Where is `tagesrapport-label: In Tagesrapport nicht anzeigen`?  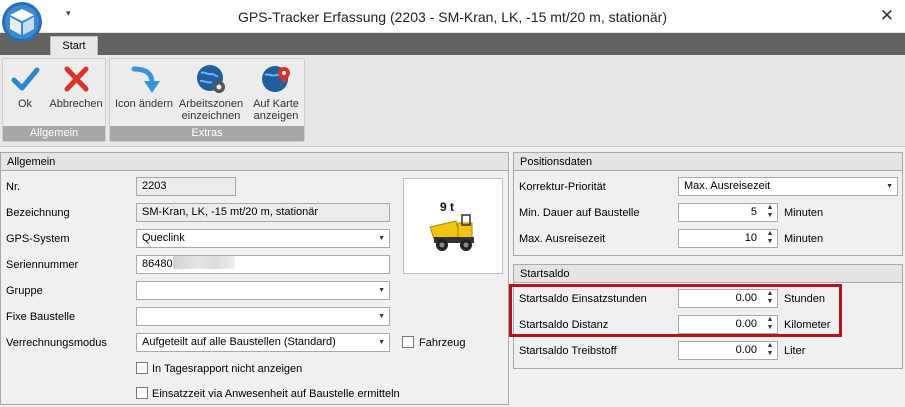
tagesrapport-label: In Tagesrapport nicht anzeigen is located at coordinates (227, 369).